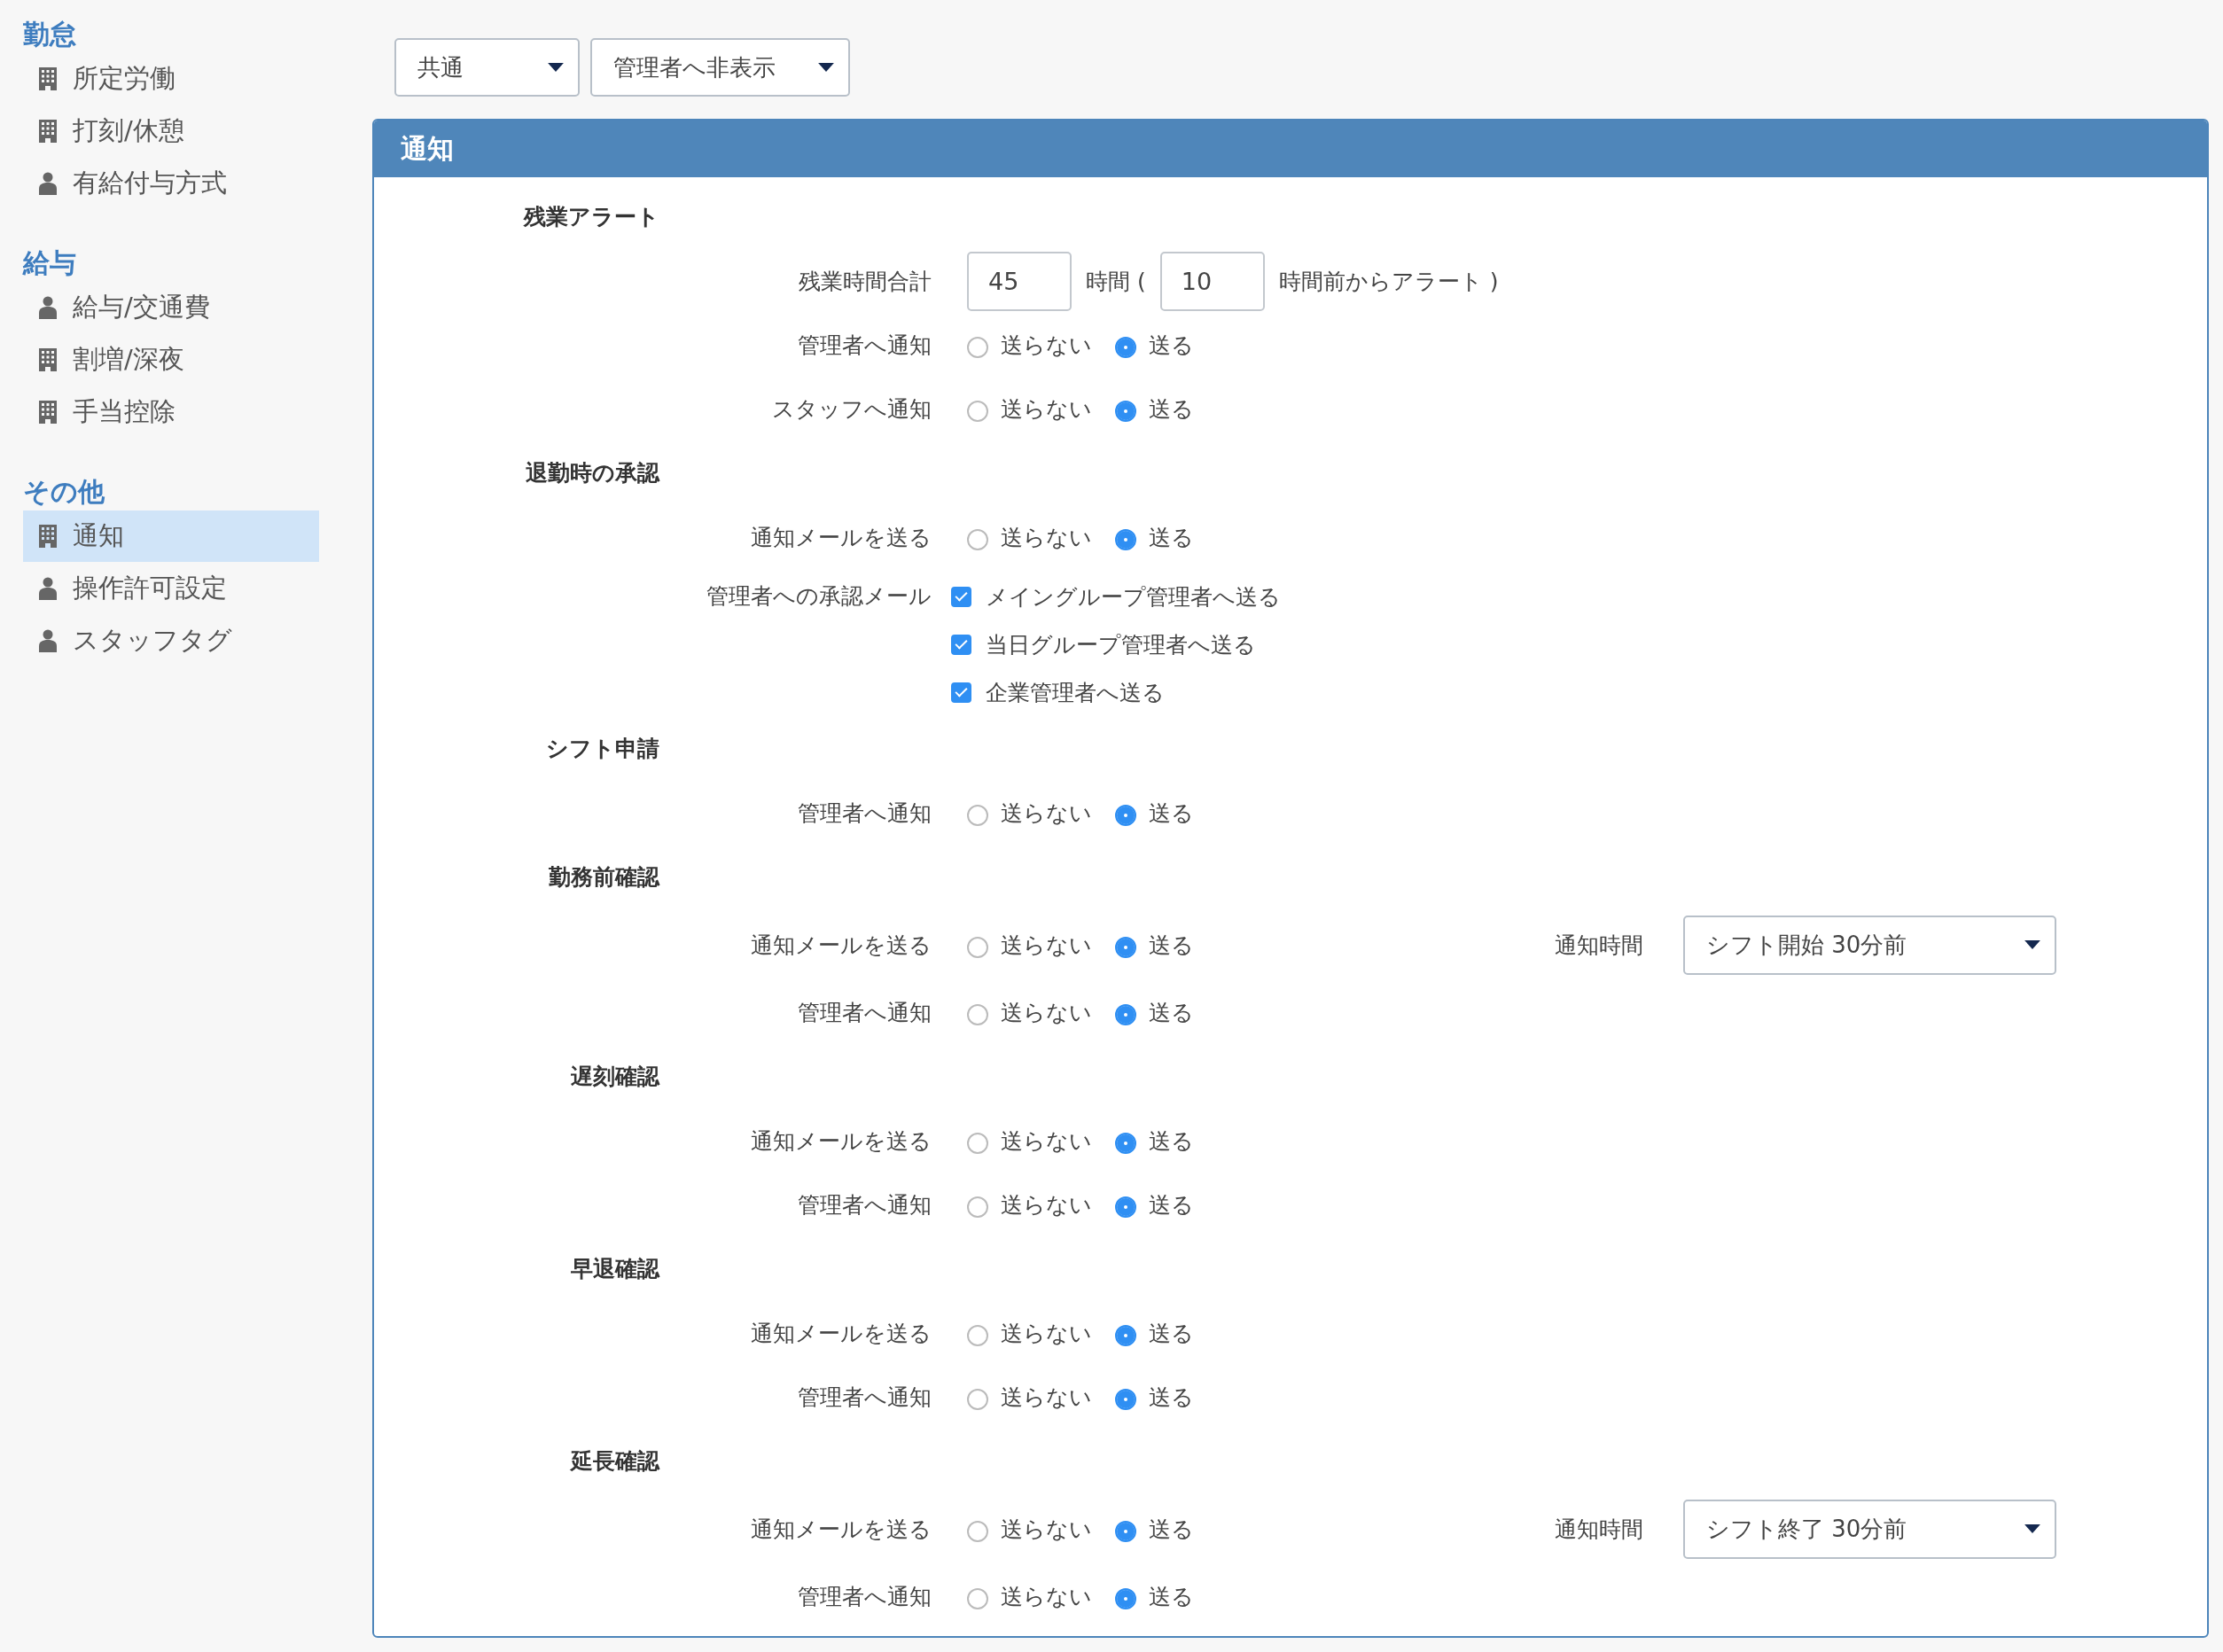  Describe the element at coordinates (1121, 644) in the screenshot. I see `option-label: 当日グループ管理者へ送る` at that location.